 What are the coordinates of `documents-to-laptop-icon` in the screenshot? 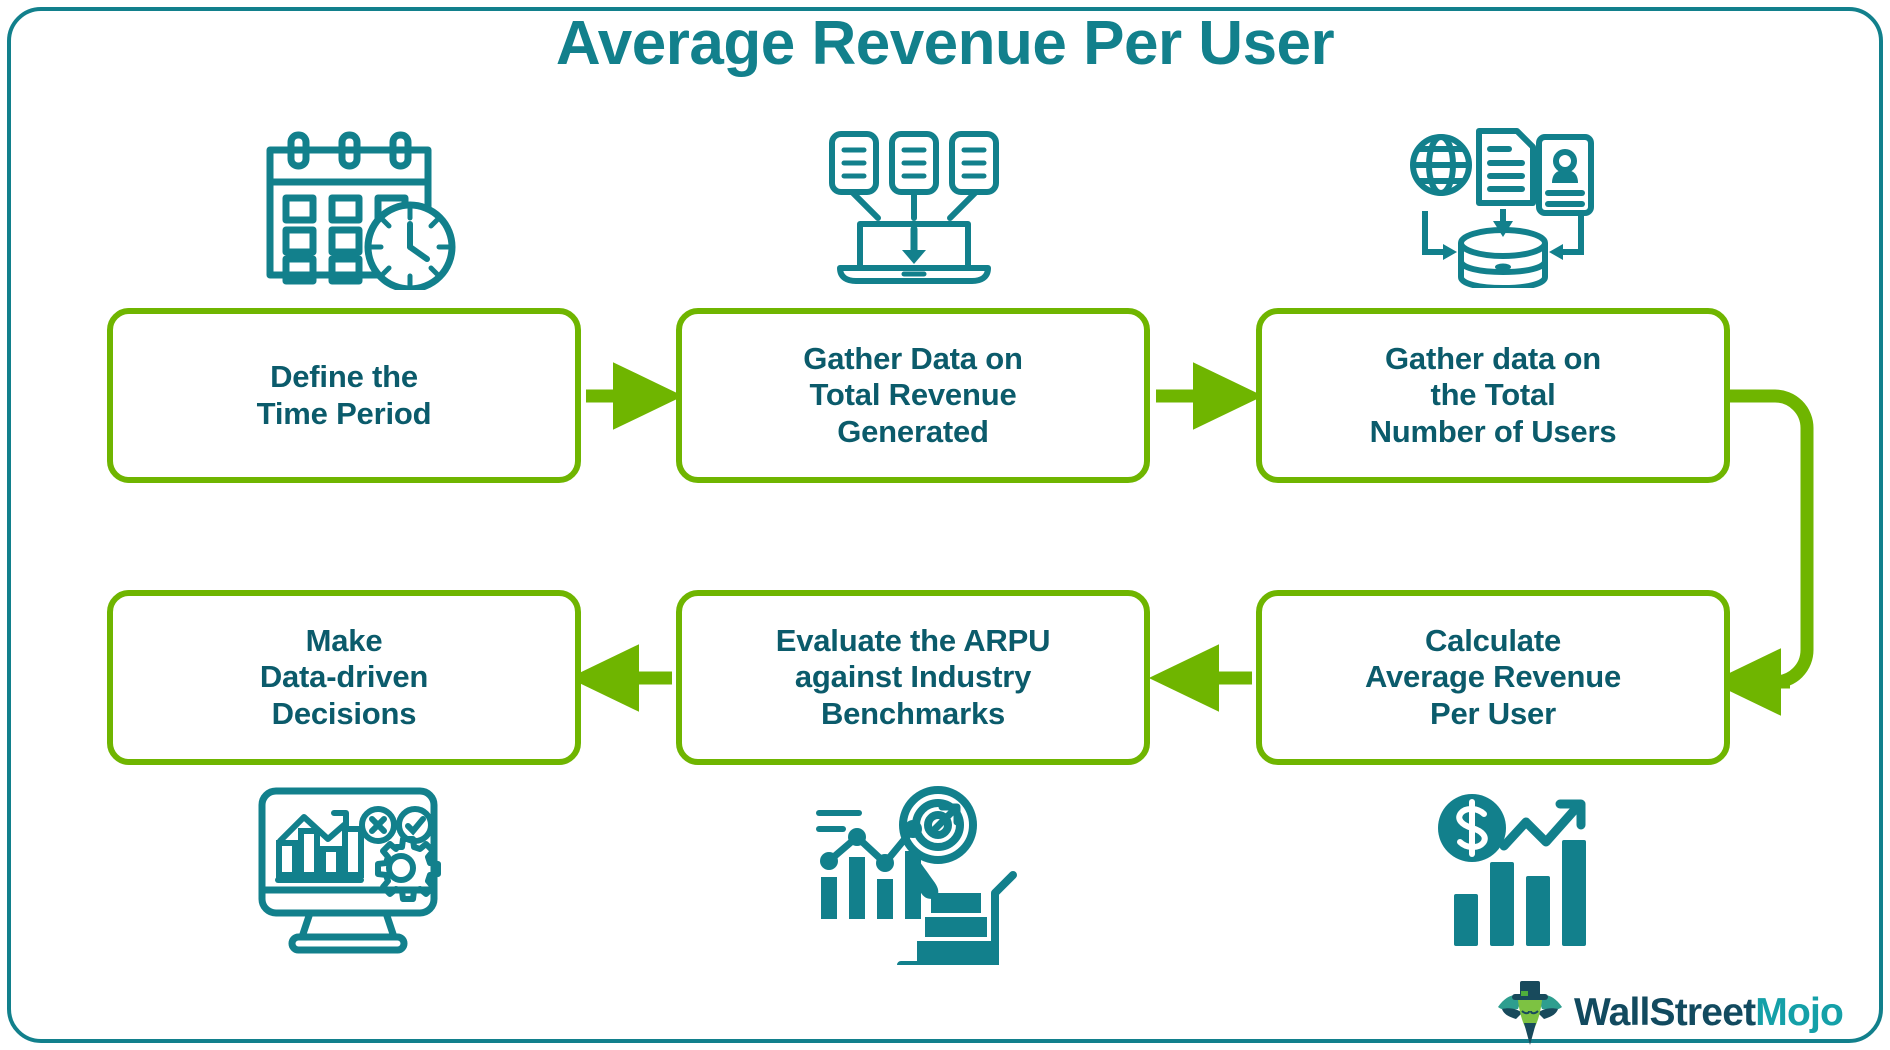 It's located at (914, 208).